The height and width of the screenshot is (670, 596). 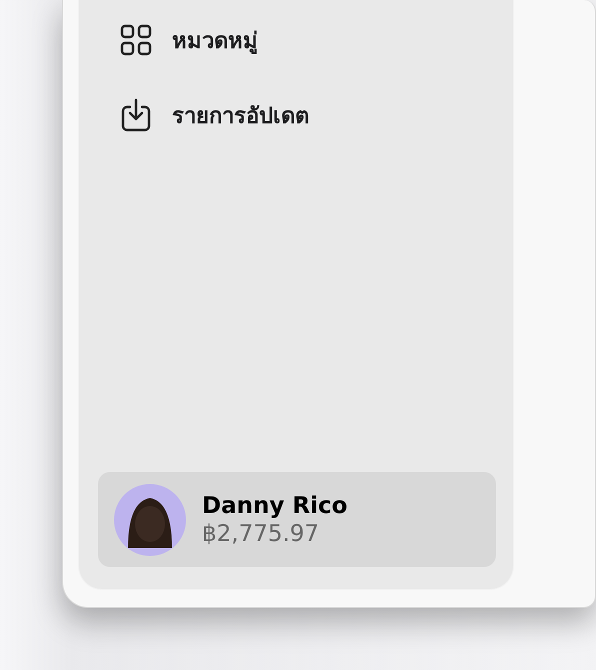 I want to click on account-card: Danny Rico ฿2,775.97, so click(x=297, y=519).